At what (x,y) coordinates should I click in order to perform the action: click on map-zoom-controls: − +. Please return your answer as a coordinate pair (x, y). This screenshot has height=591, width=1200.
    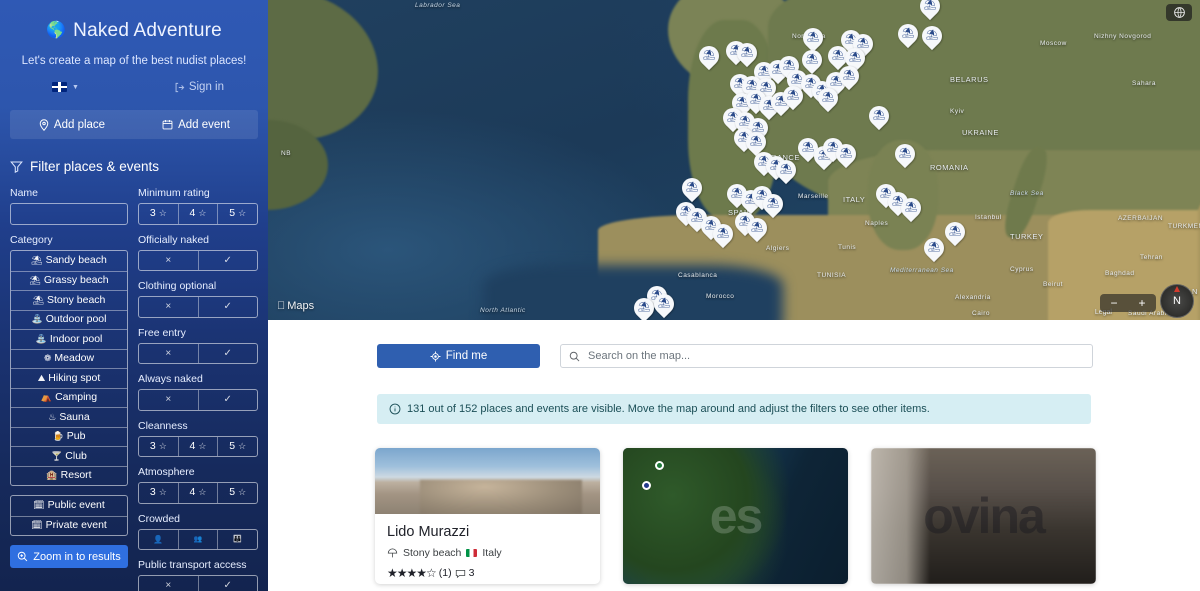
    Looking at the image, I should click on (1128, 303).